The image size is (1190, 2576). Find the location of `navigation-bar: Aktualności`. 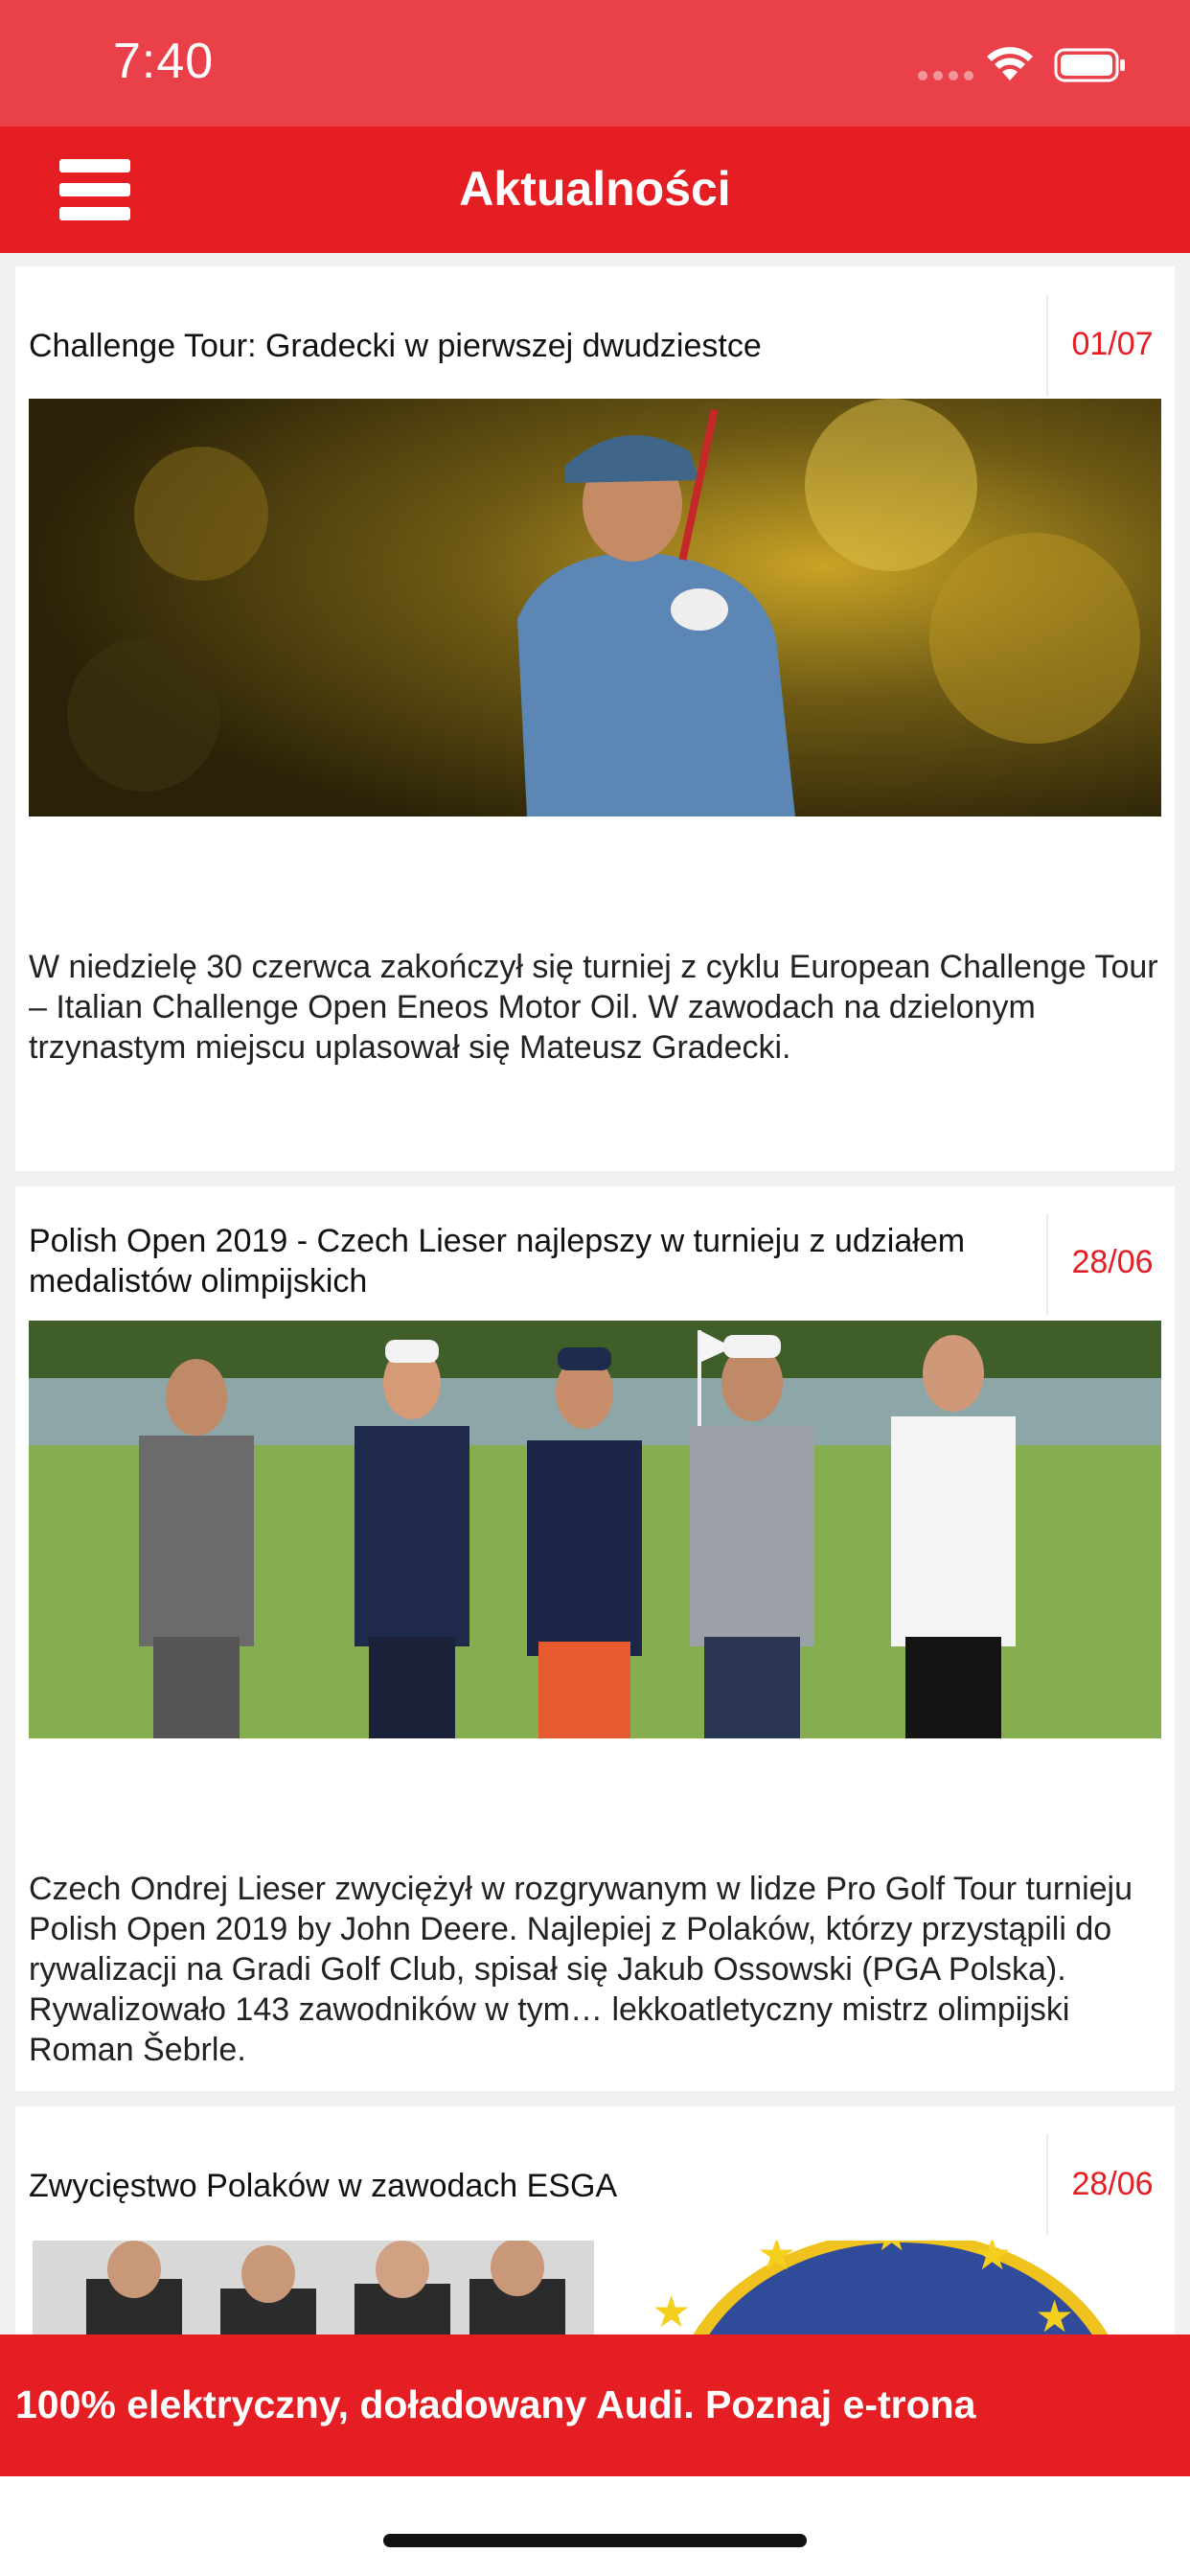

navigation-bar: Aktualności is located at coordinates (595, 189).